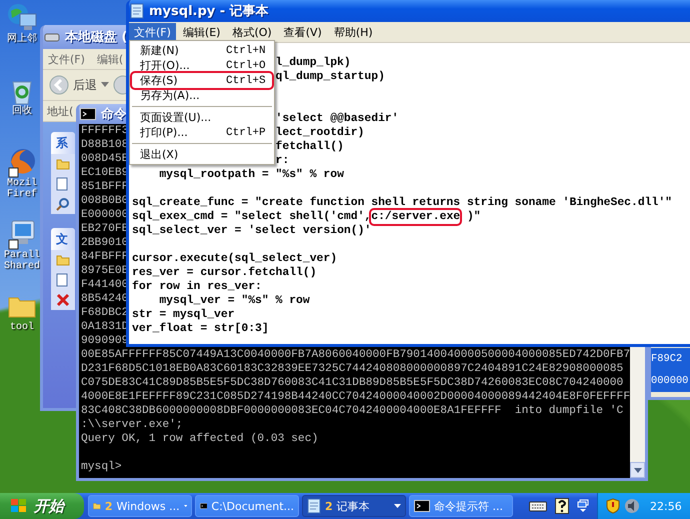  Describe the element at coordinates (22, 162) in the screenshot. I see `globe-fox-icon` at that location.